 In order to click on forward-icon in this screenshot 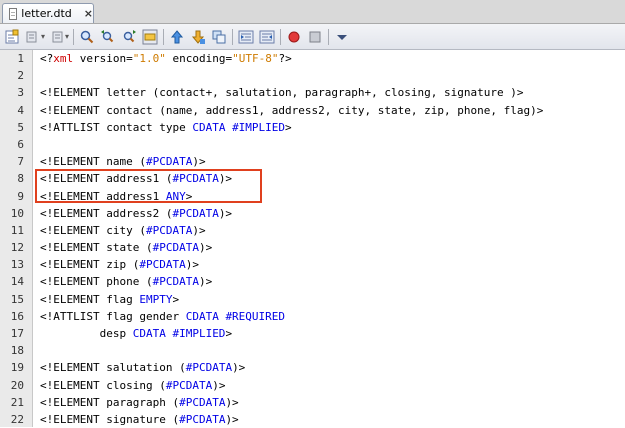, I will do `click(57, 37)`.